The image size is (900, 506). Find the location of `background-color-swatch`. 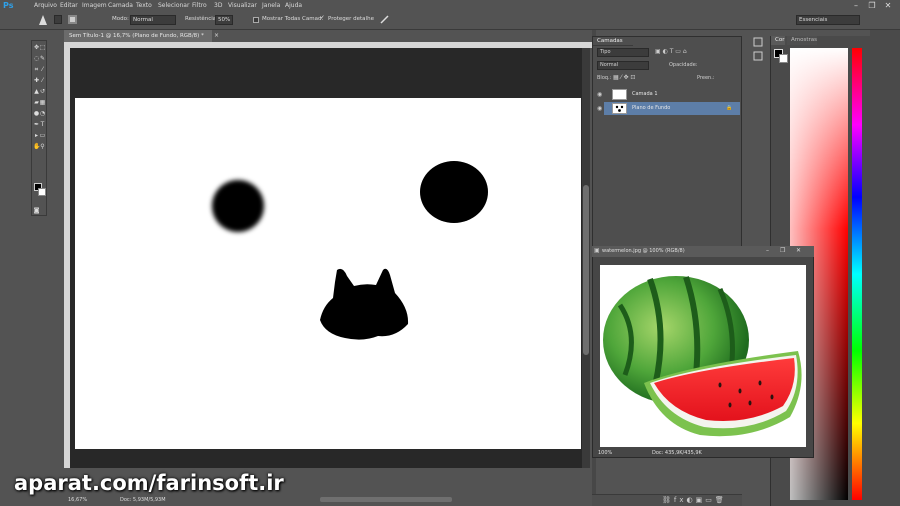

background-color-swatch is located at coordinates (42, 192).